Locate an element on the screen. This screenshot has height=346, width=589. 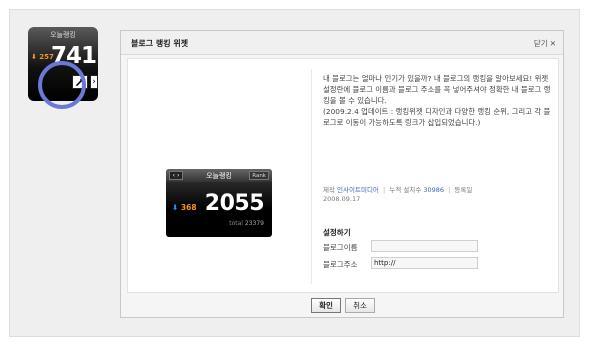
registered-label: 등록일 is located at coordinates (463, 190).